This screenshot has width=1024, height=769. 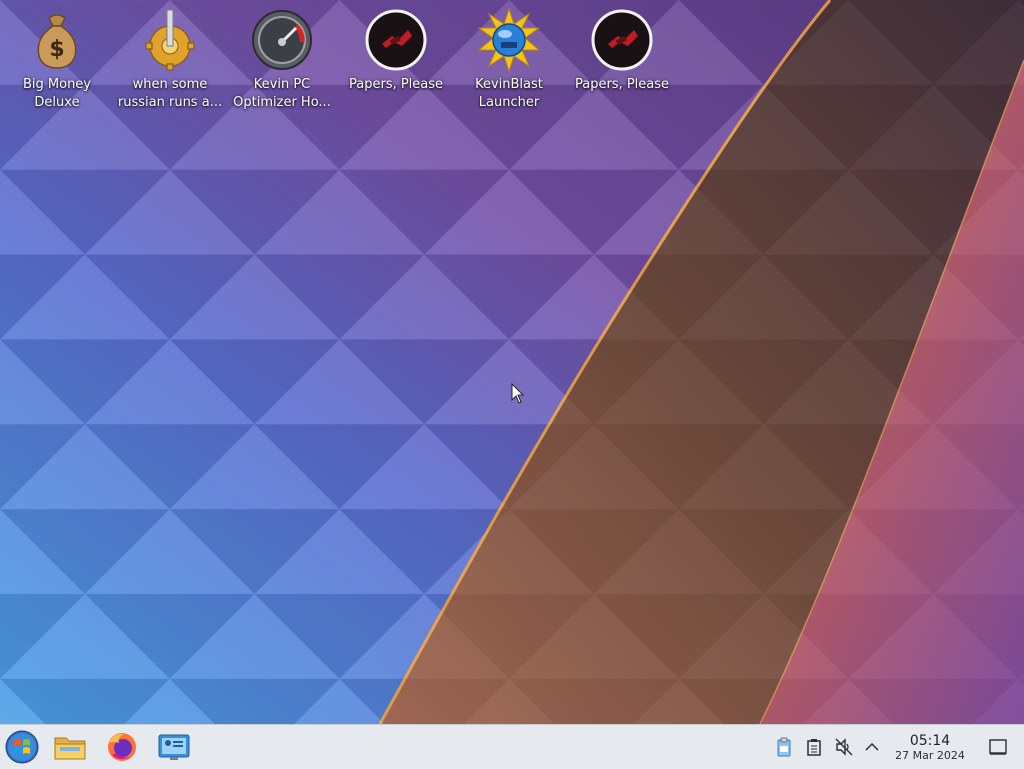 I want to click on notes-tray-button, so click(x=814, y=747).